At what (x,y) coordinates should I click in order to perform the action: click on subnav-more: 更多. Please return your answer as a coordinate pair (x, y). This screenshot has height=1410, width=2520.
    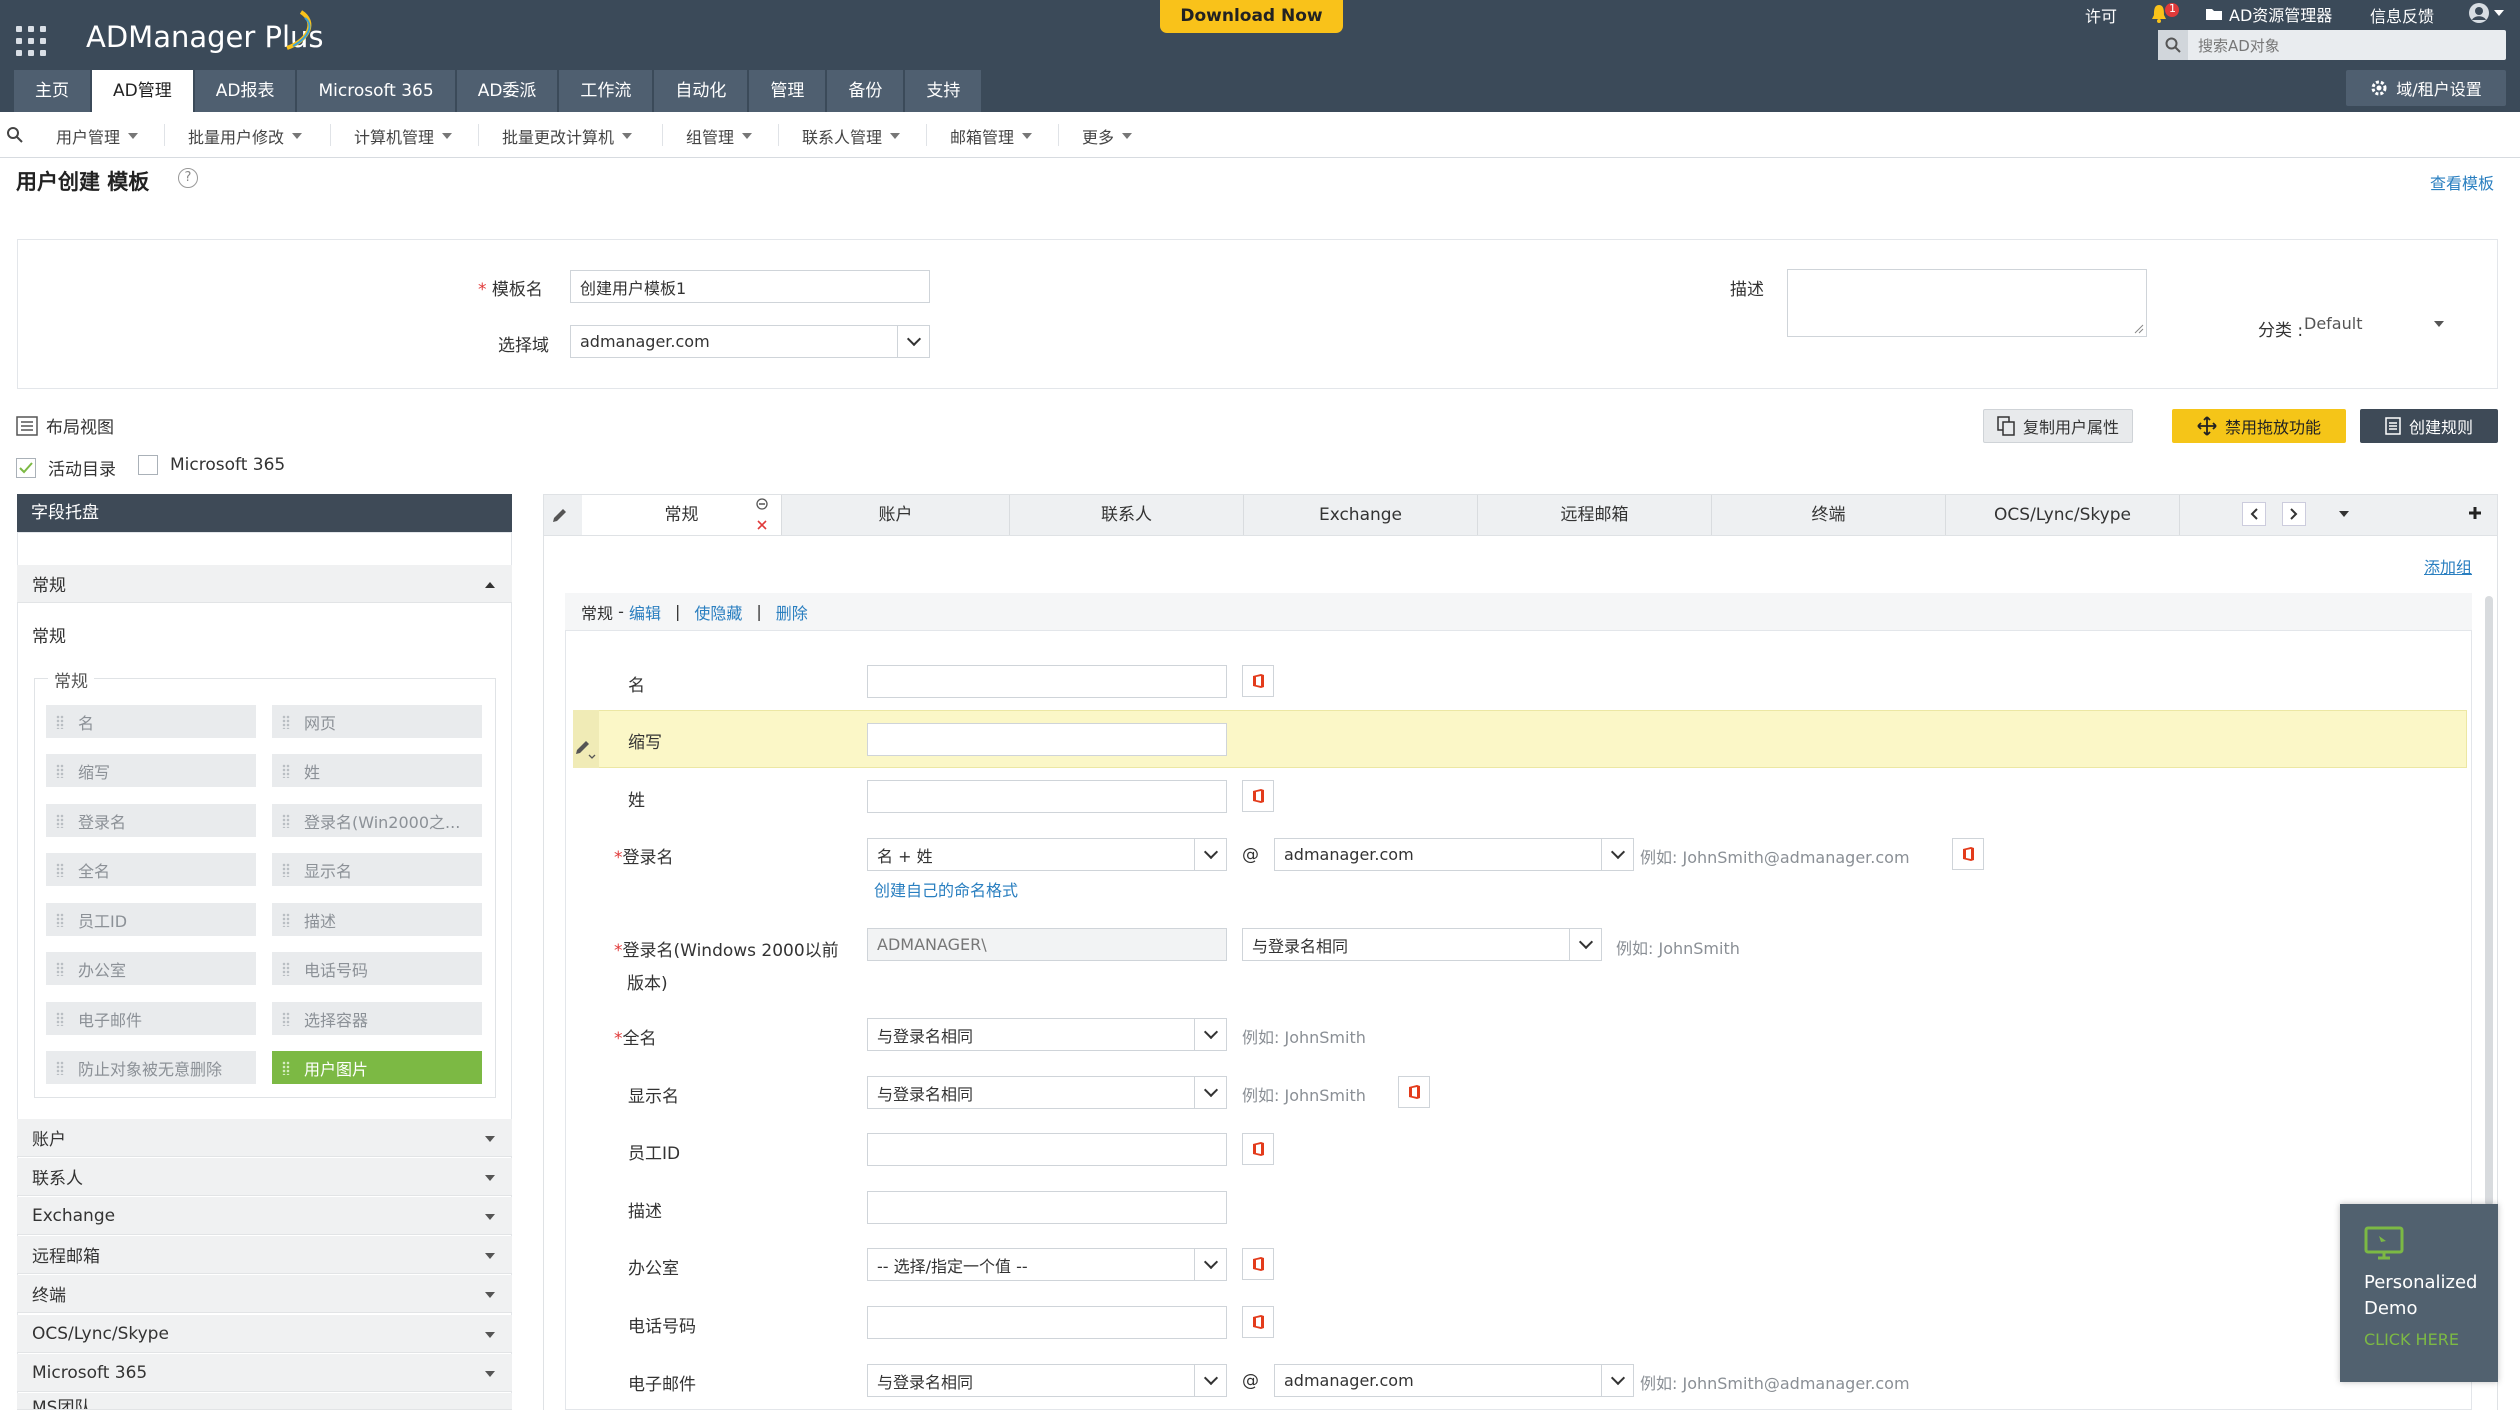
    Looking at the image, I should click on (1107, 136).